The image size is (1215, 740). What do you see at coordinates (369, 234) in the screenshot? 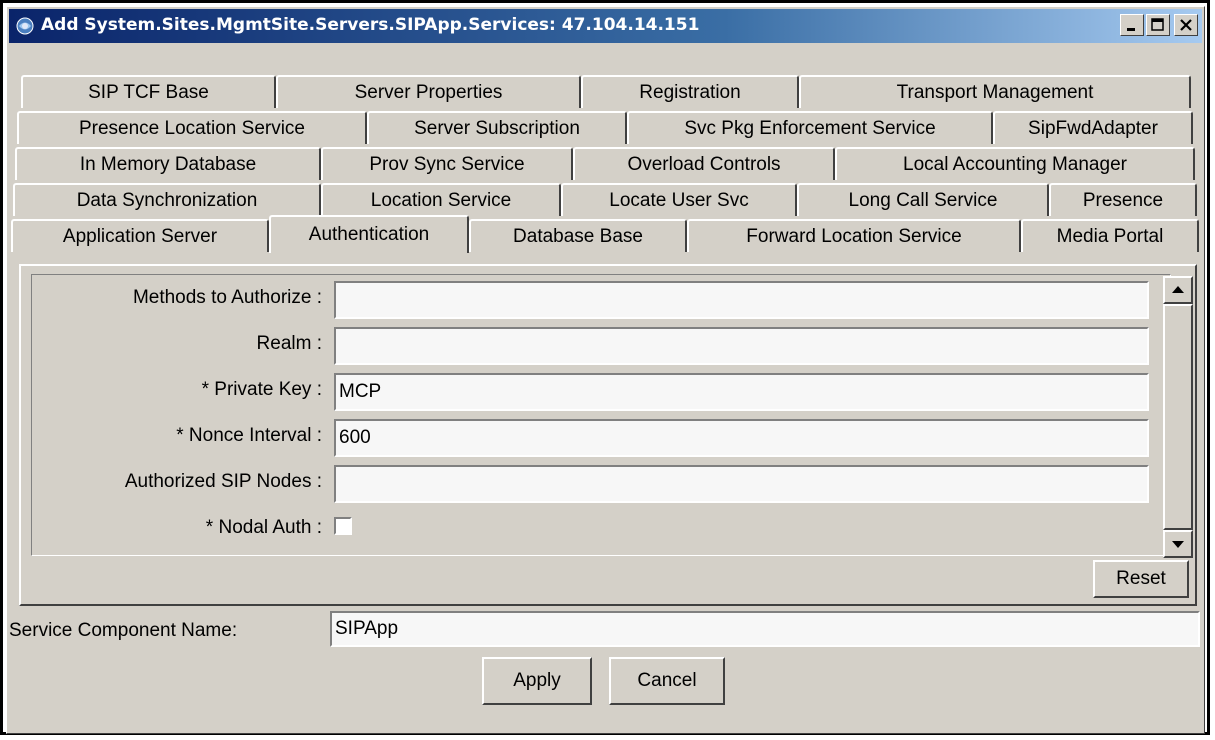
I see `tab-authentication: Authentication` at bounding box center [369, 234].